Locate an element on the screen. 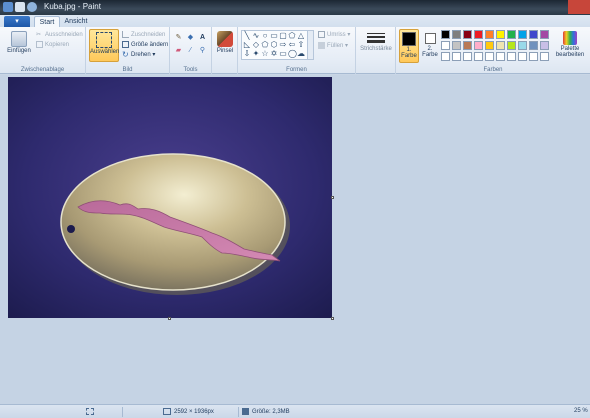 The width and height of the screenshot is (590, 418). outline-button: Umriss ▾ is located at coordinates (334, 34).